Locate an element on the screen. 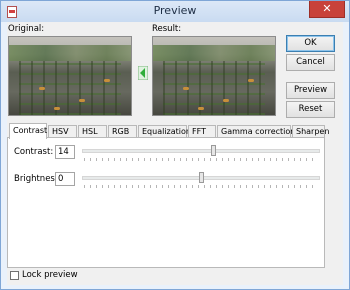 The width and height of the screenshot is (350, 290). contrast-slider-thumb is located at coordinates (213, 150).